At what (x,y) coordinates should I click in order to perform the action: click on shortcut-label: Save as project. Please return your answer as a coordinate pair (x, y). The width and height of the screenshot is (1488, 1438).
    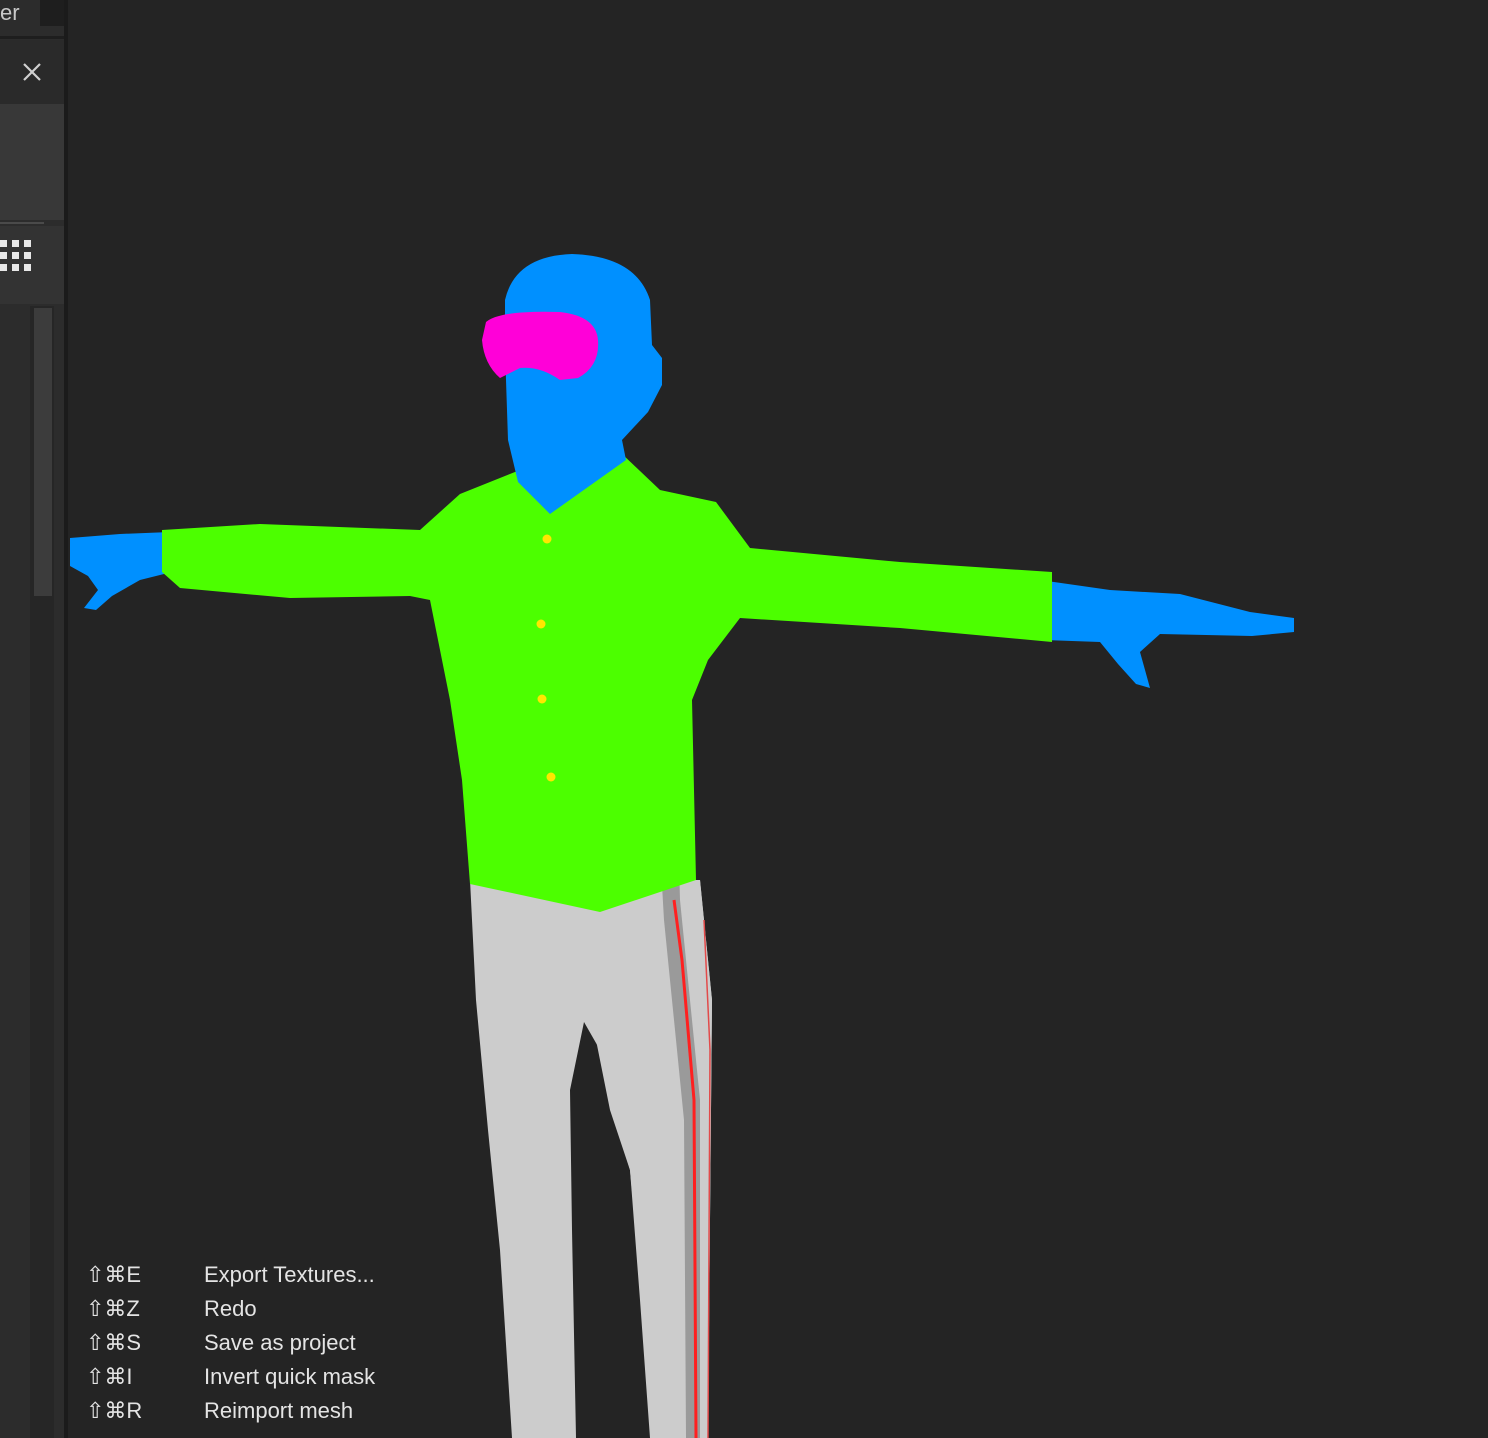
    Looking at the image, I should click on (280, 1342).